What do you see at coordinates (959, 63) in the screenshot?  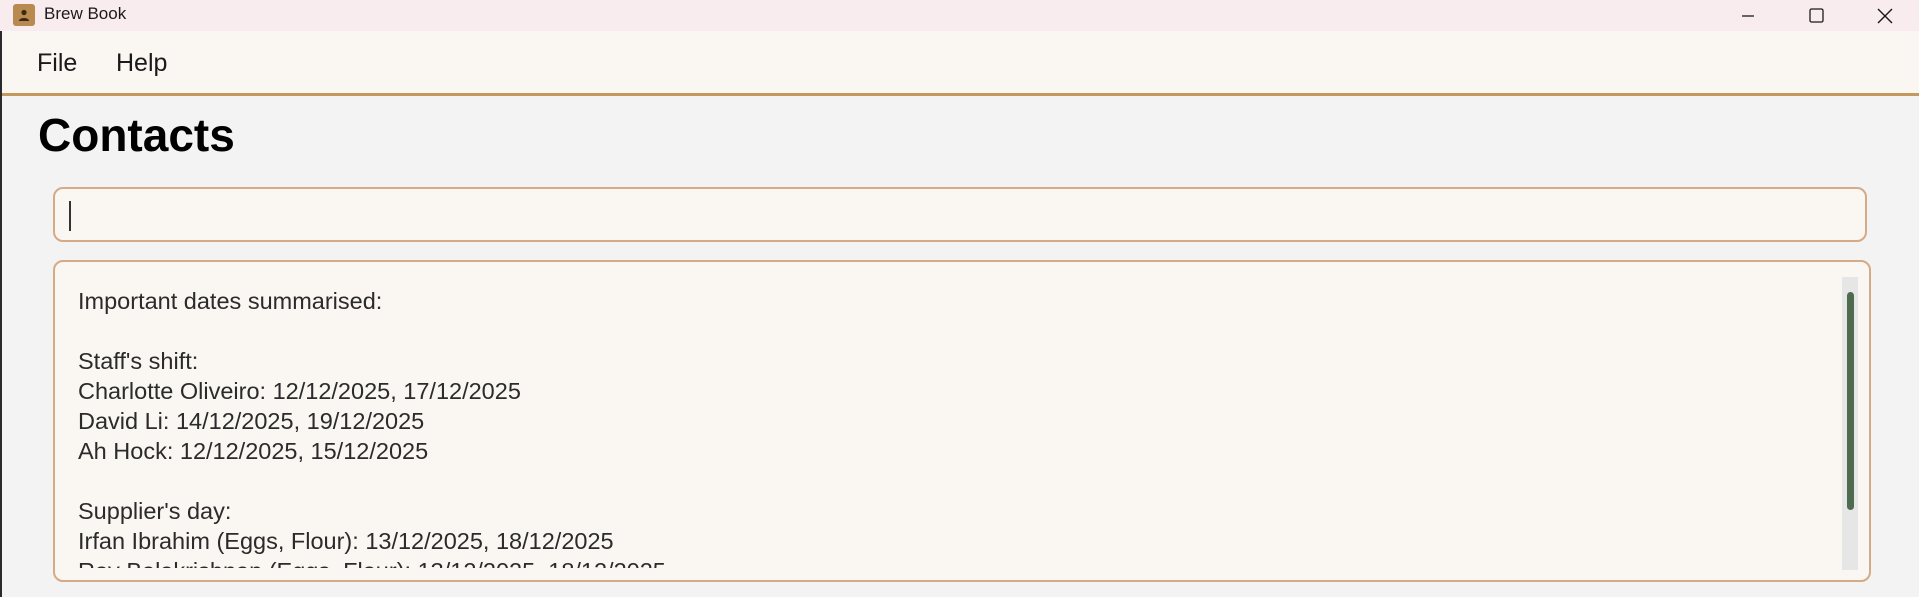 I see `menu-bar: File Help` at bounding box center [959, 63].